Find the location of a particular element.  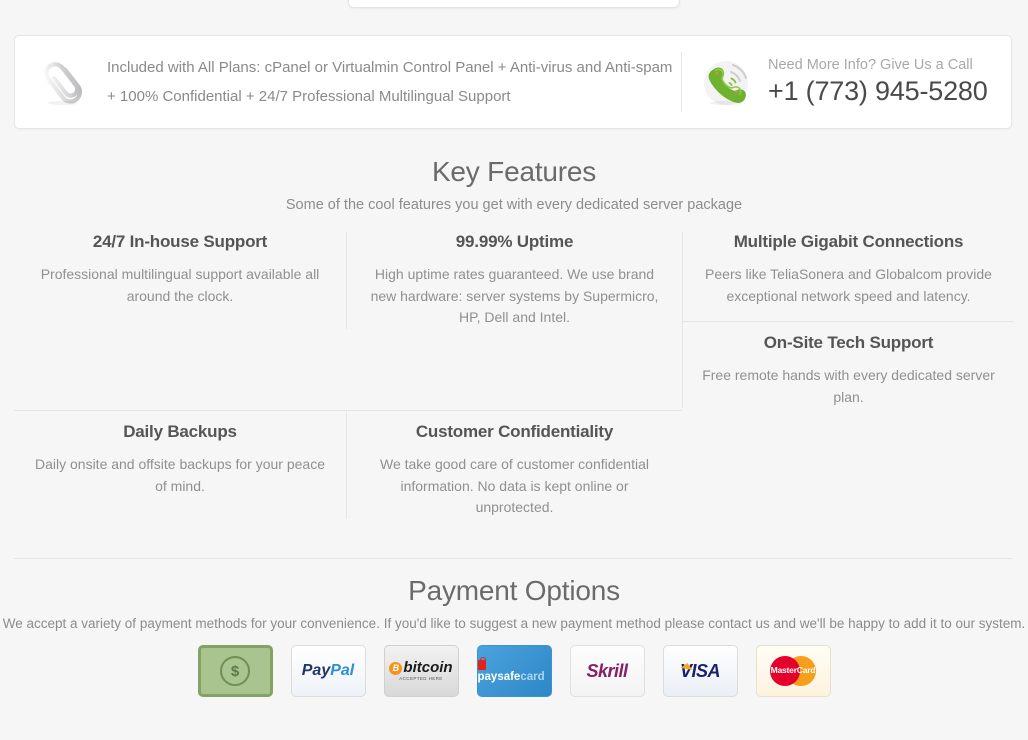

paysafecard-label-a: paysafe is located at coordinates (499, 677).